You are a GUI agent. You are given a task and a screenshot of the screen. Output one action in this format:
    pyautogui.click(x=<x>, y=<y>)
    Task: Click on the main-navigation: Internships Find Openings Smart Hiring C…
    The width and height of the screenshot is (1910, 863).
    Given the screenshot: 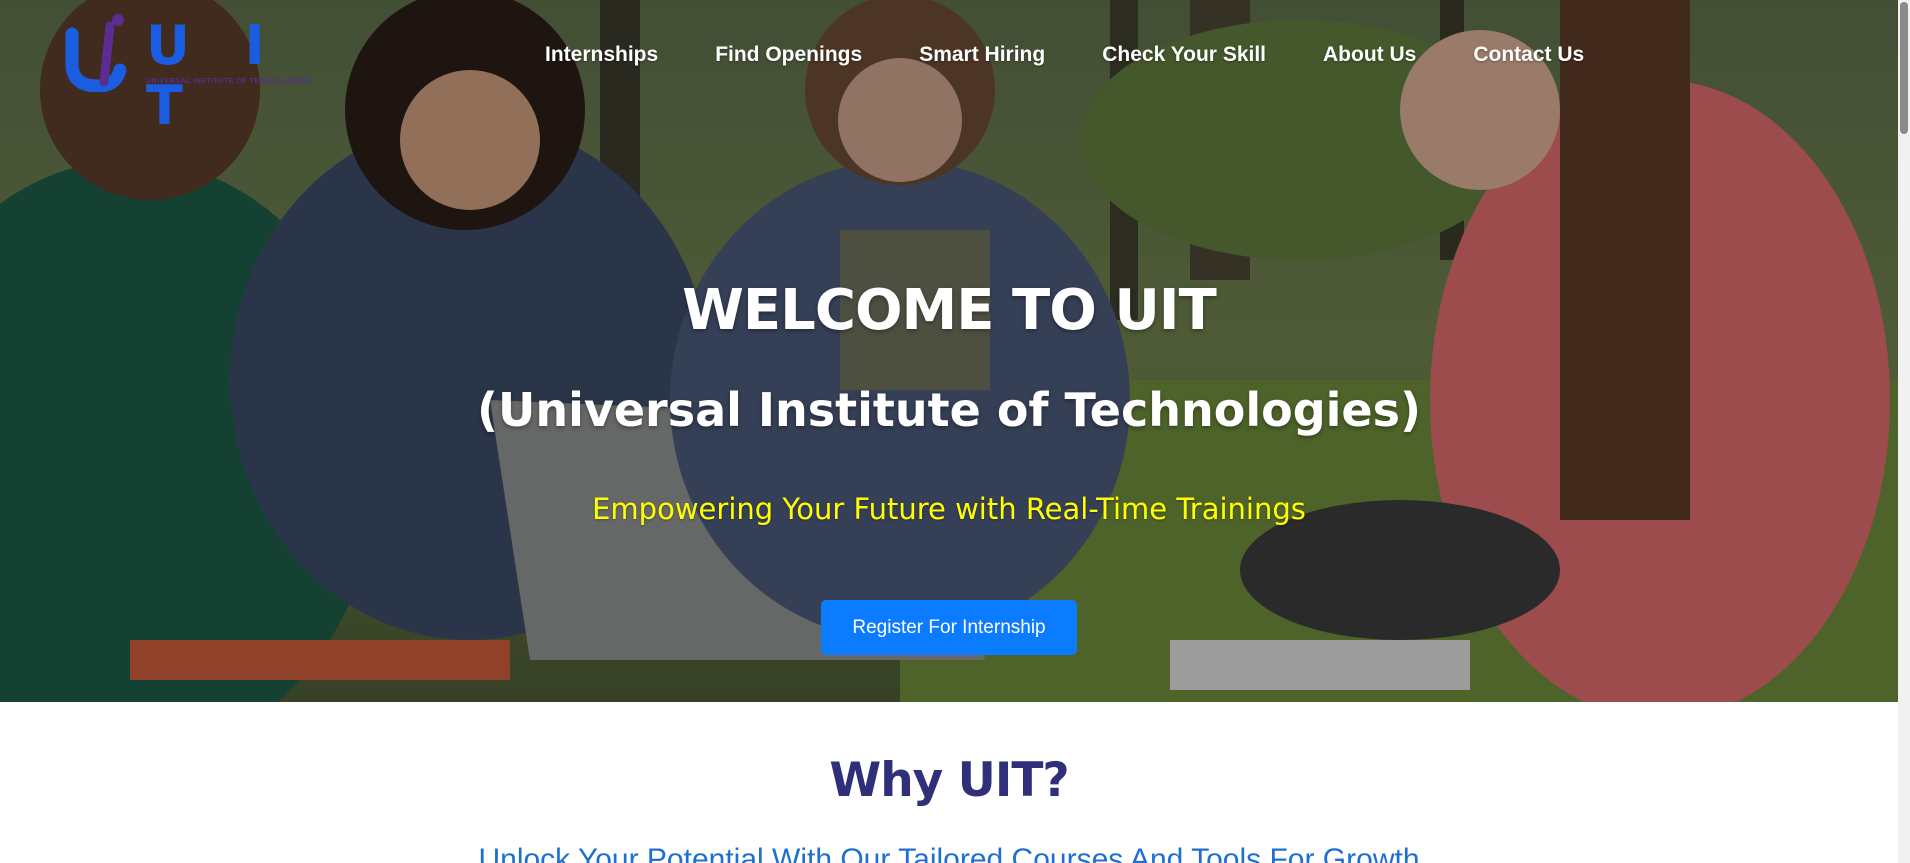 What is the action you would take?
    pyautogui.click(x=1064, y=55)
    